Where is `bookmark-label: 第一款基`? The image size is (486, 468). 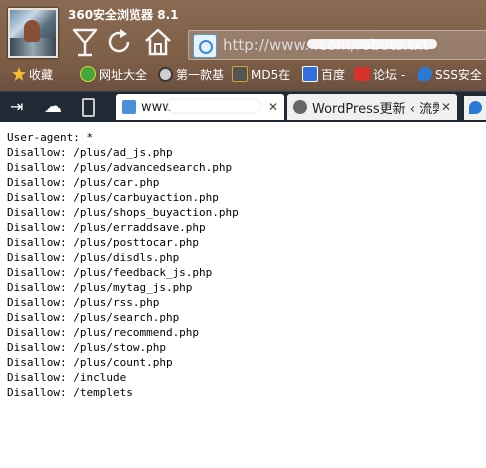 bookmark-label: 第一款基 is located at coordinates (200, 74).